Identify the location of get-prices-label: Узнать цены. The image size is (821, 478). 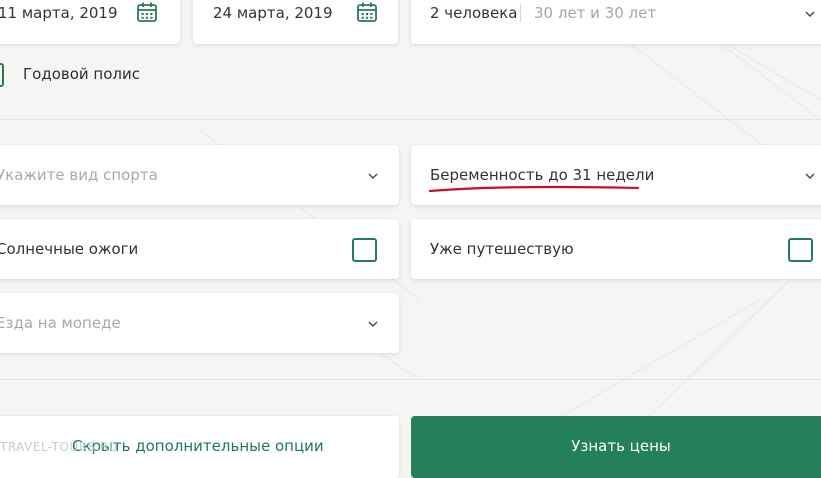
(621, 446).